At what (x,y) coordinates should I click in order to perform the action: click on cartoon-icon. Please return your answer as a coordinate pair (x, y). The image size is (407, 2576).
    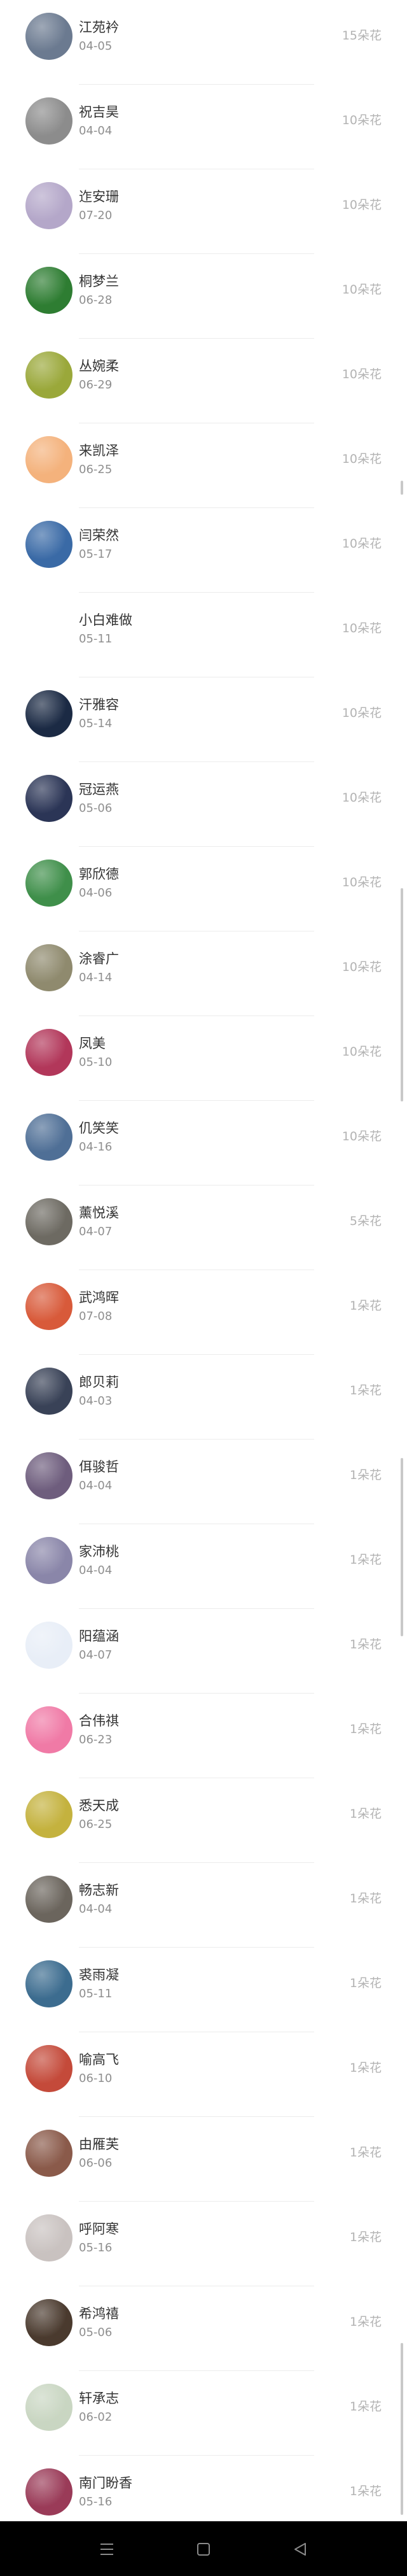
    Looking at the image, I should click on (48, 459).